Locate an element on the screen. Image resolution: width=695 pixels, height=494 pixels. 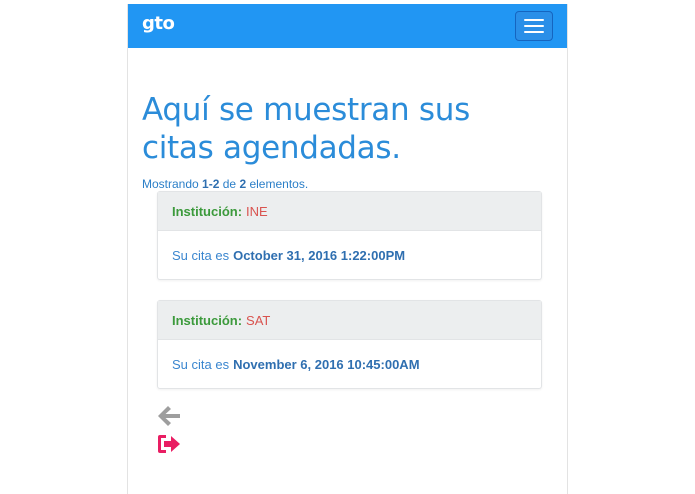
card-body: Su cita es November 6, 2016 10:45:00AM is located at coordinates (349, 364).